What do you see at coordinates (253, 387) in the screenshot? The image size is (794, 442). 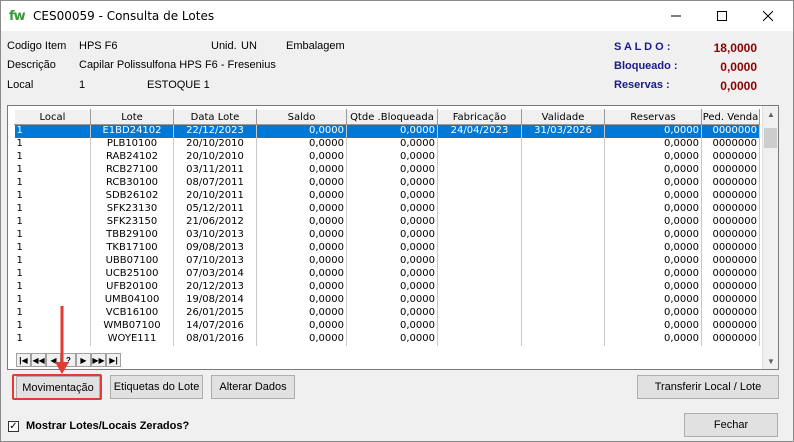 I see `alterar-dados-button: Alterar Dados` at bounding box center [253, 387].